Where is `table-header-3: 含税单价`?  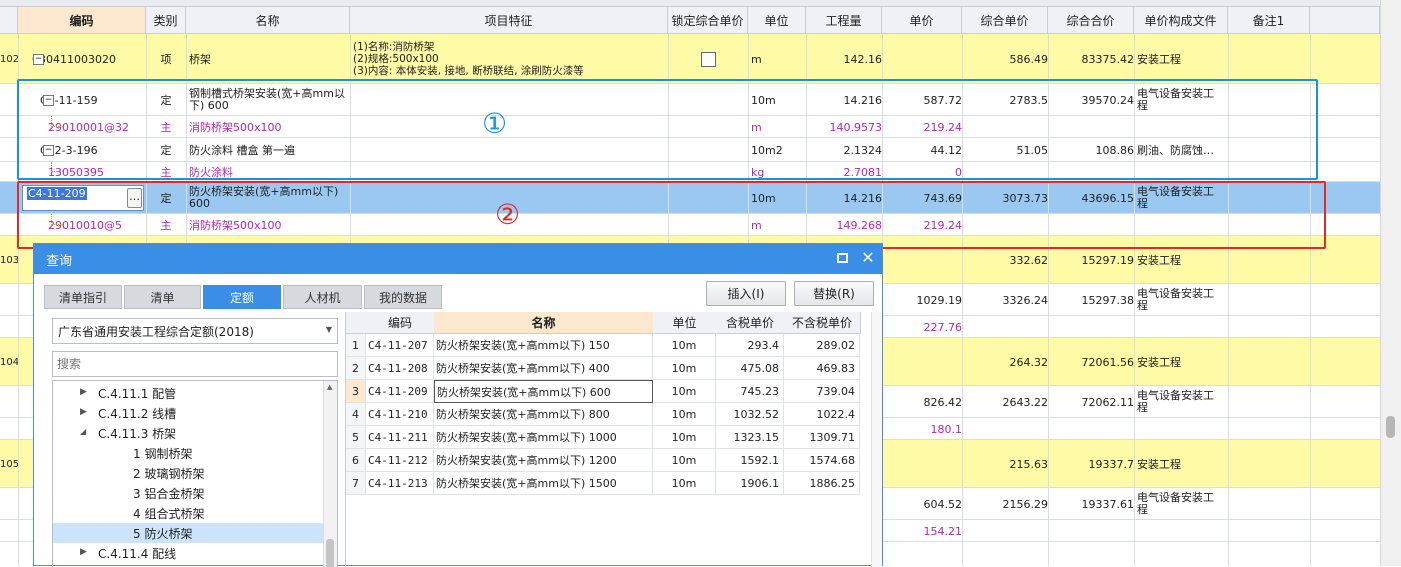
table-header-3: 含税单价 is located at coordinates (750, 323).